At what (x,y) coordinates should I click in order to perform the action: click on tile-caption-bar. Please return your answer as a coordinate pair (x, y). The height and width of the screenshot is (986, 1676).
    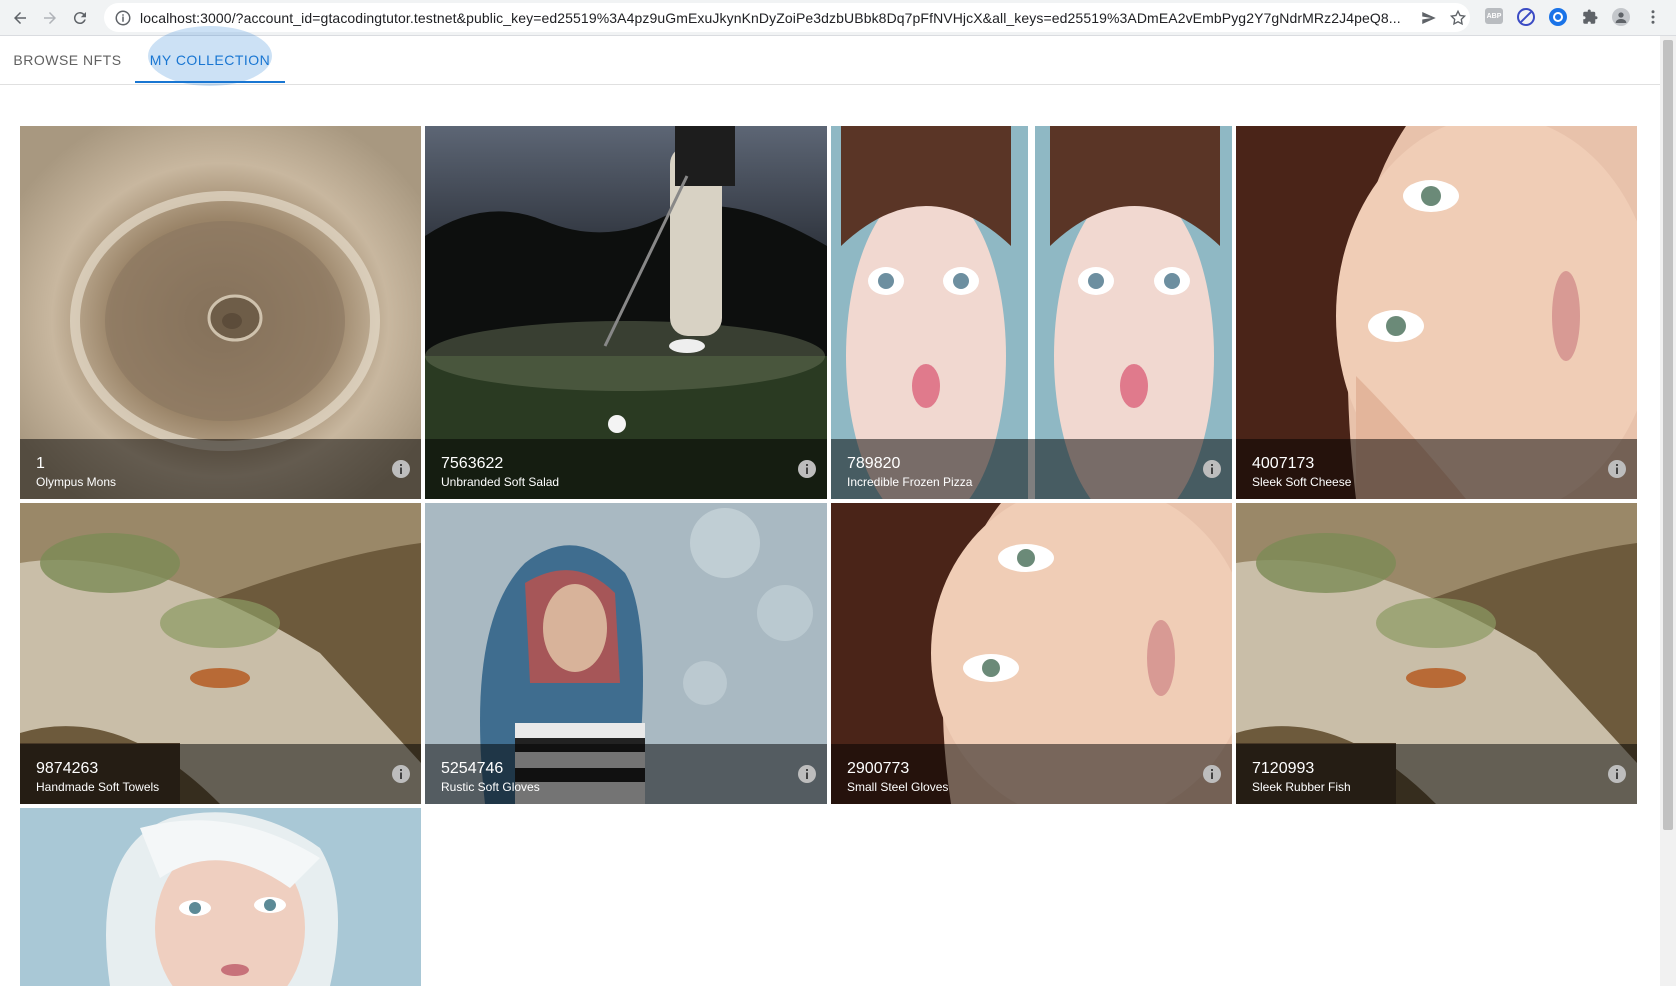
    Looking at the image, I should click on (220, 469).